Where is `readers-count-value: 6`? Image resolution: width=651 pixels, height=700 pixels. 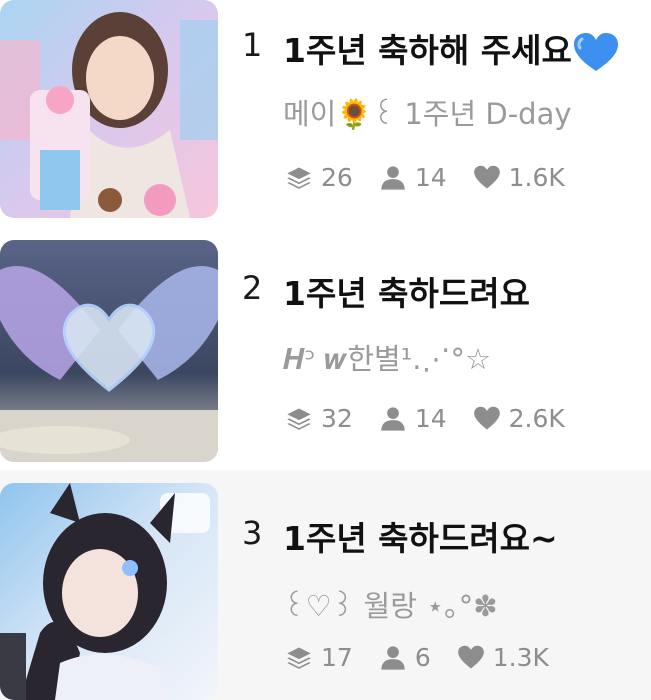
readers-count-value: 6 is located at coordinates (422, 657).